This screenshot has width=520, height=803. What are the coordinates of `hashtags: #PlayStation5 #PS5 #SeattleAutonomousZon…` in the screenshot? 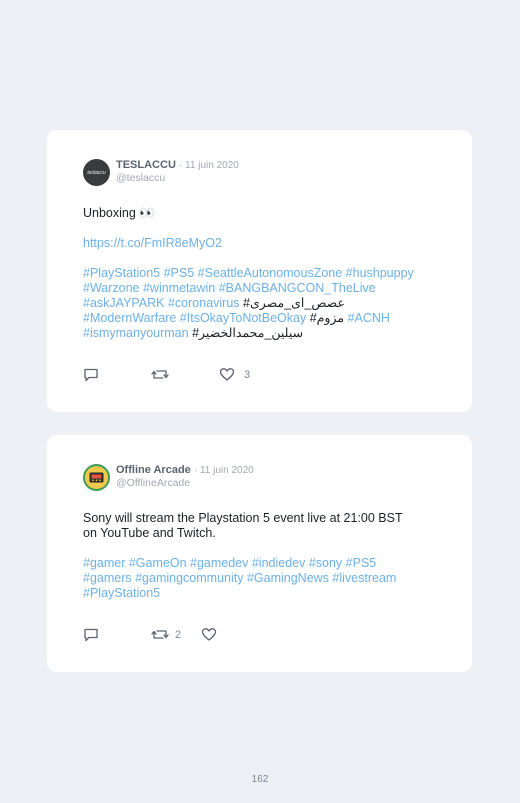 It's located at (263, 303).